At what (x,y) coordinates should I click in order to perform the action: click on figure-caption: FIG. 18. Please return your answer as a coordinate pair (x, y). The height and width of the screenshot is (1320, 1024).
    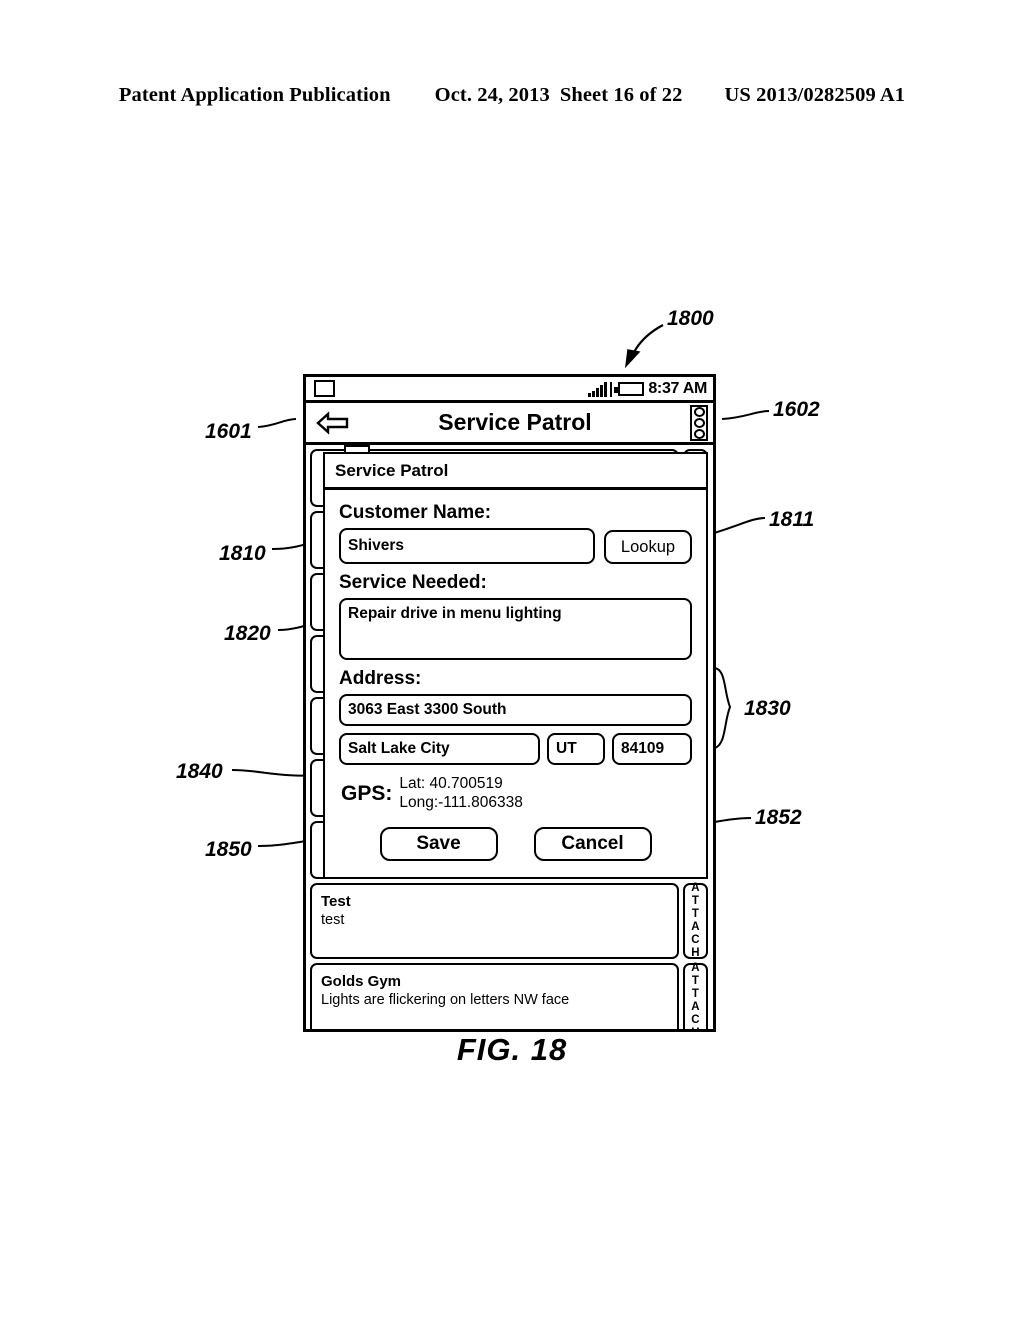
    Looking at the image, I should click on (512, 1049).